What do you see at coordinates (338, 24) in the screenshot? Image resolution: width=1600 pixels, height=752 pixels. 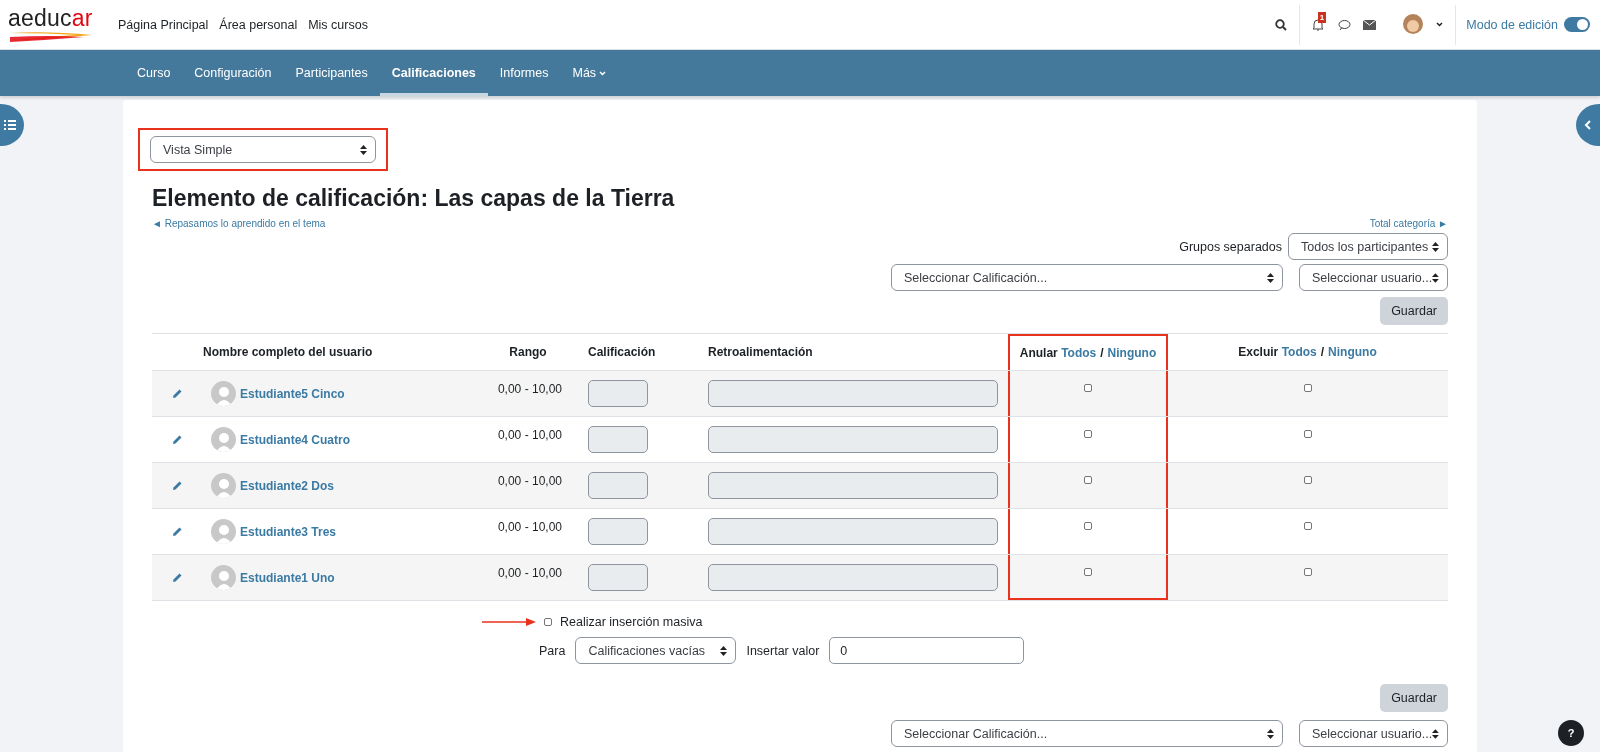 I see `top-nav-link: Mis cursos` at bounding box center [338, 24].